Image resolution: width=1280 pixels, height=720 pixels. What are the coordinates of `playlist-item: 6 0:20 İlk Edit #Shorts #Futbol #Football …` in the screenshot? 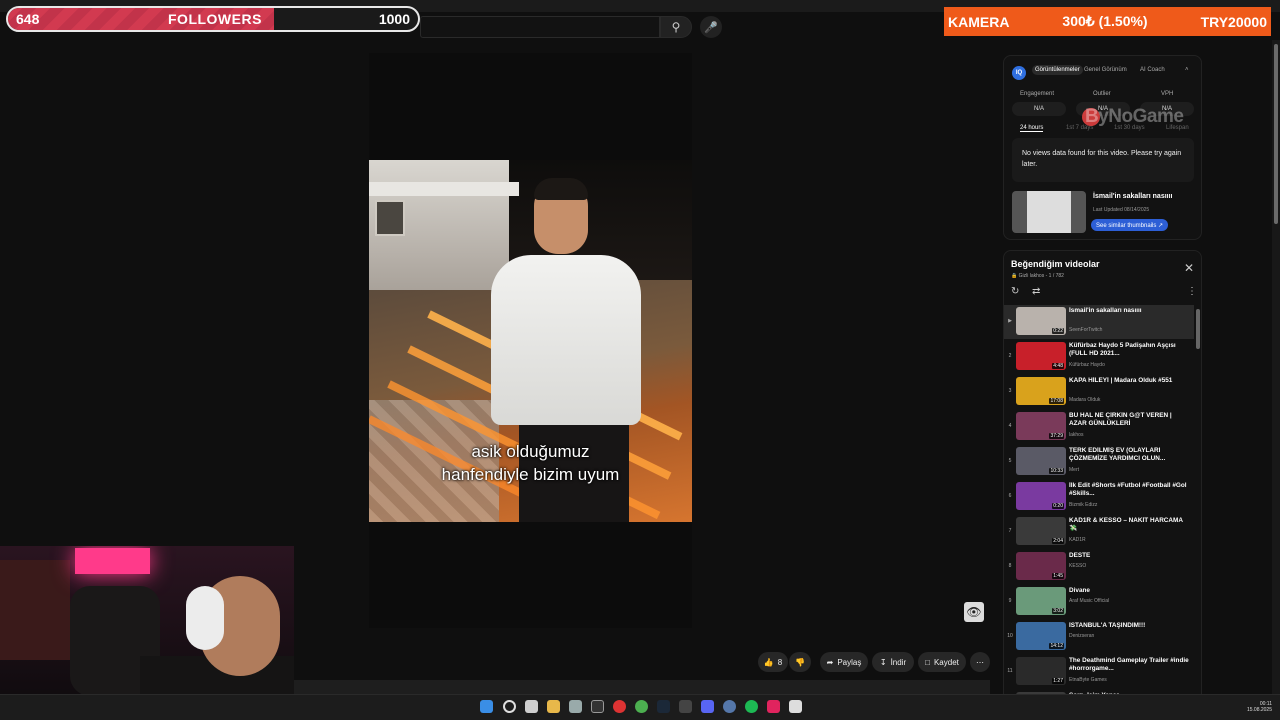 It's located at (1099, 497).